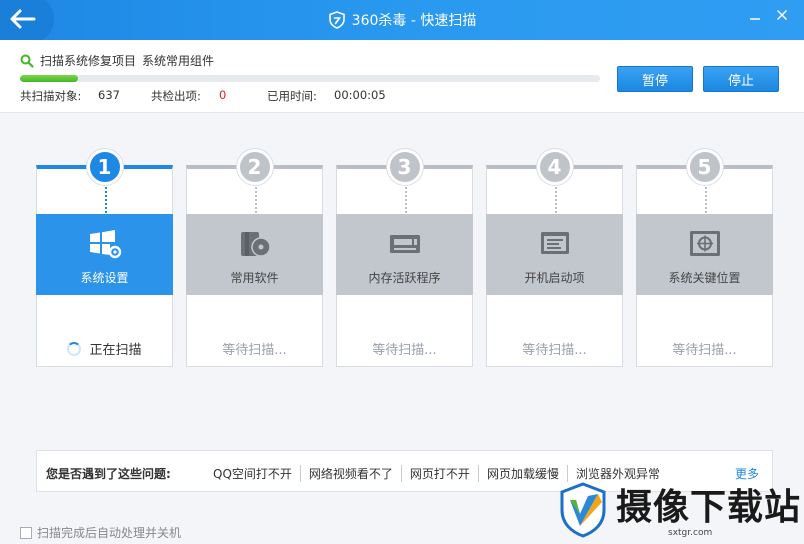 The width and height of the screenshot is (804, 544). Describe the element at coordinates (23, 19) in the screenshot. I see `arrow-left-icon` at that location.